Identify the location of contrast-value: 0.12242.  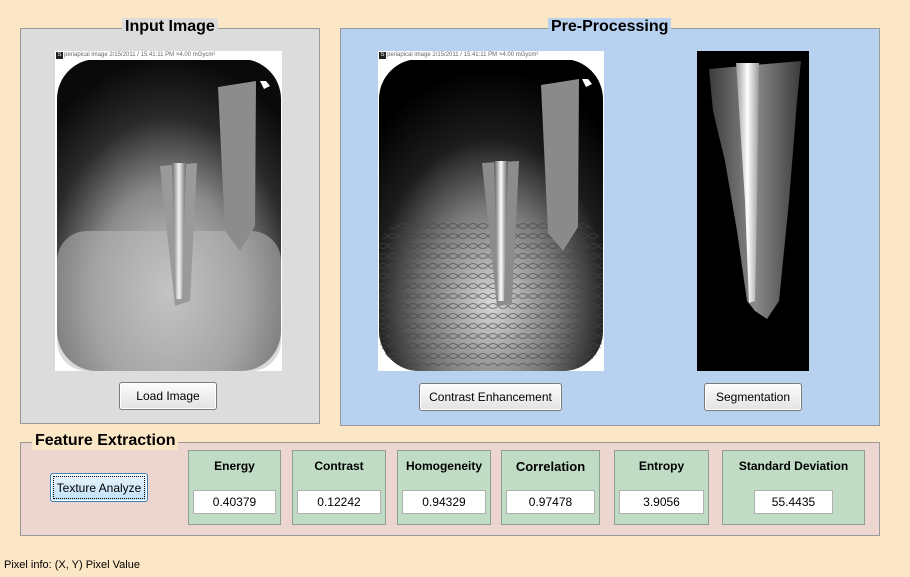
(339, 502).